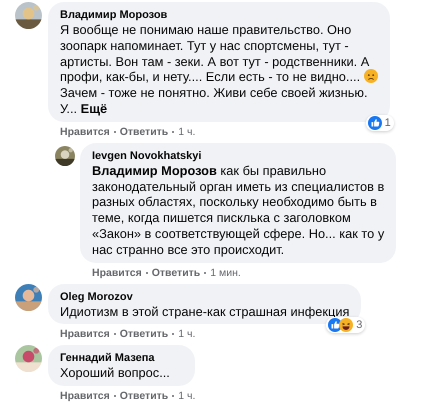 This screenshot has width=428, height=404. What do you see at coordinates (219, 15) in the screenshot?
I see `author-name: Владимир Морозов` at bounding box center [219, 15].